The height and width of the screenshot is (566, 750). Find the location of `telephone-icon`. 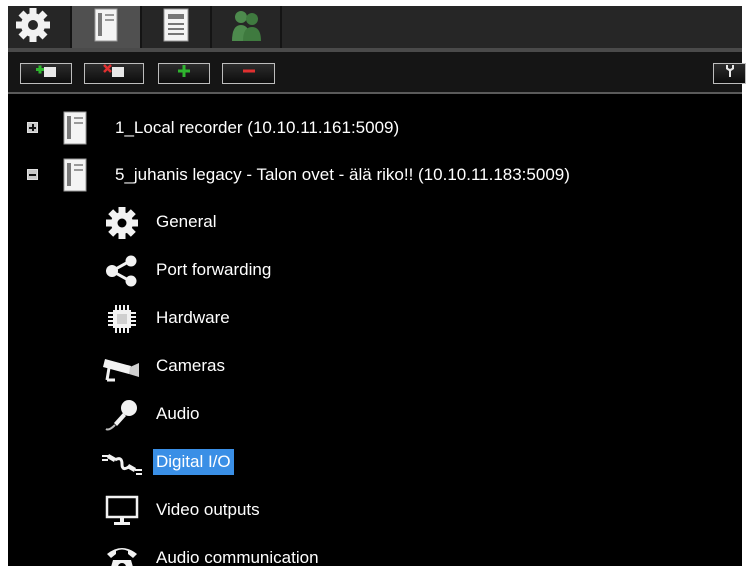

telephone-icon is located at coordinates (122, 553).